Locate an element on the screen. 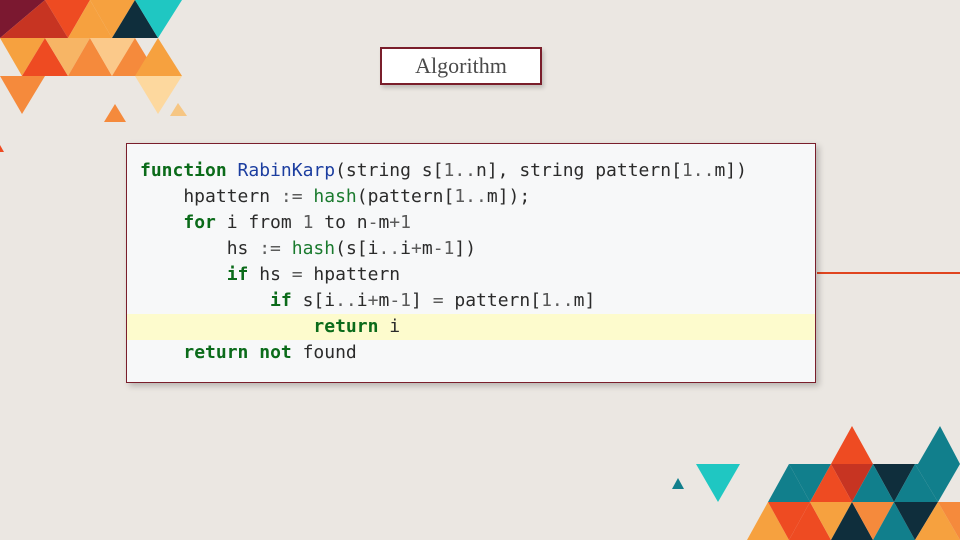  slide-title-text: Algorithm is located at coordinates (461, 65).